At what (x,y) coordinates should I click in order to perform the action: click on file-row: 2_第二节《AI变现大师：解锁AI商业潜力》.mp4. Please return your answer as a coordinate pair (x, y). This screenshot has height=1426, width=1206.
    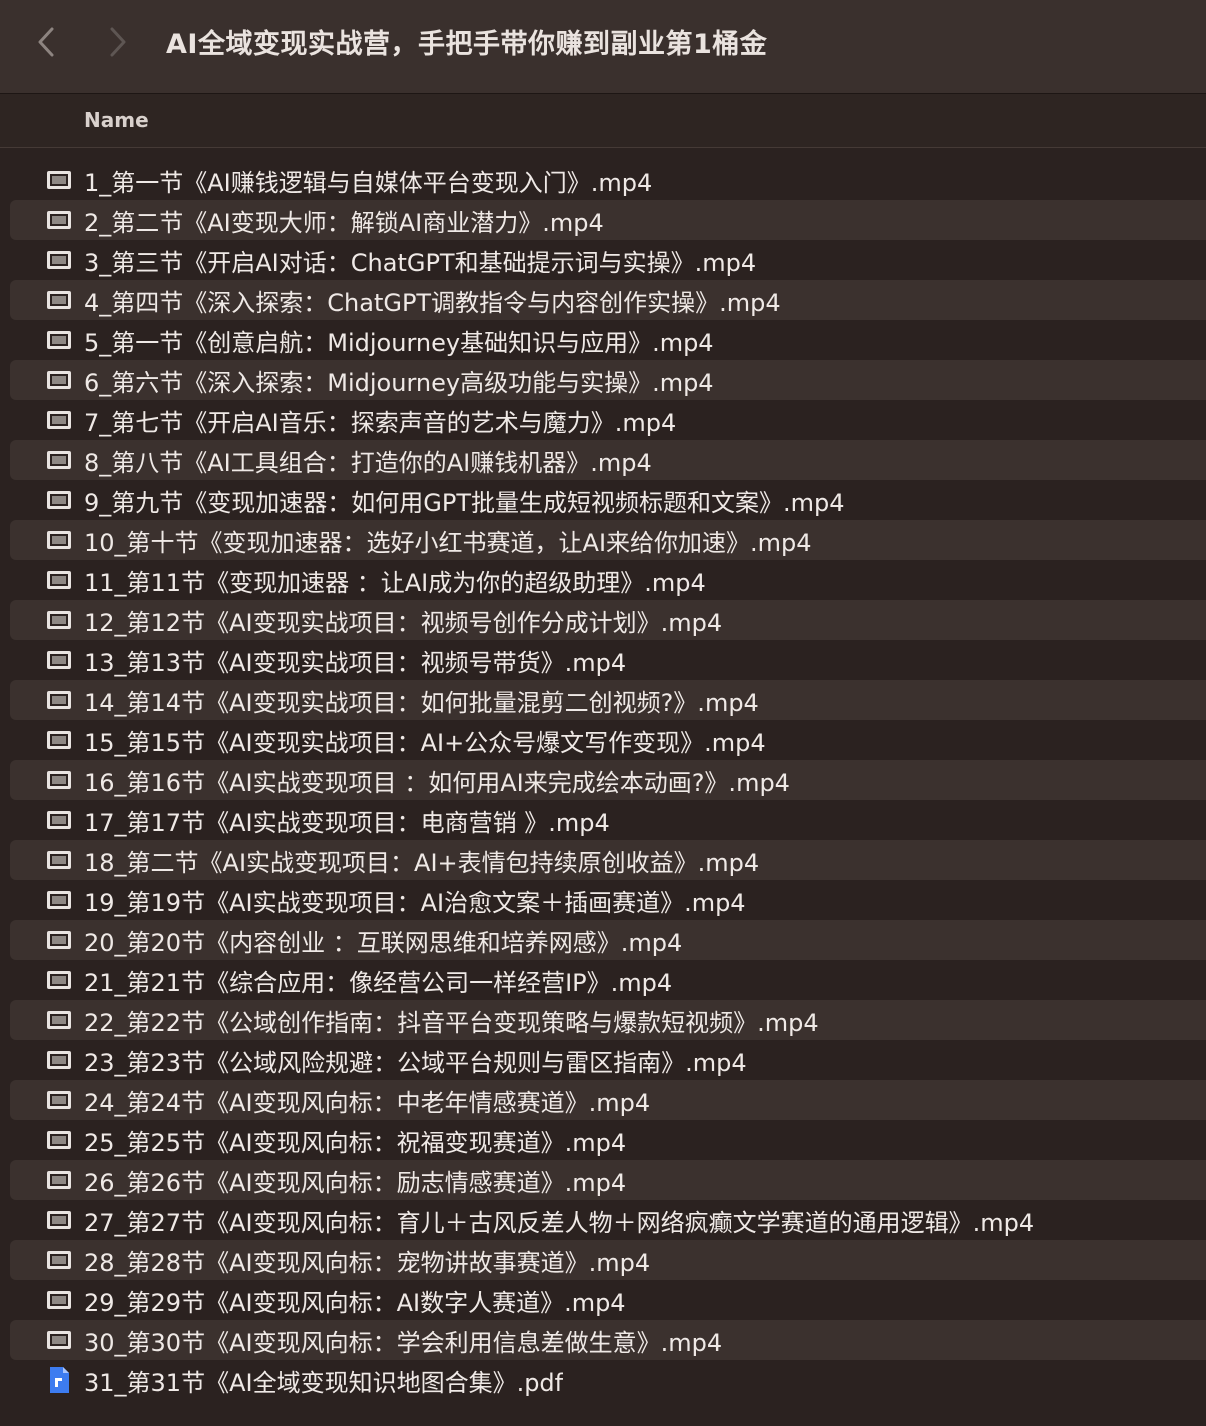
    Looking at the image, I should click on (608, 220).